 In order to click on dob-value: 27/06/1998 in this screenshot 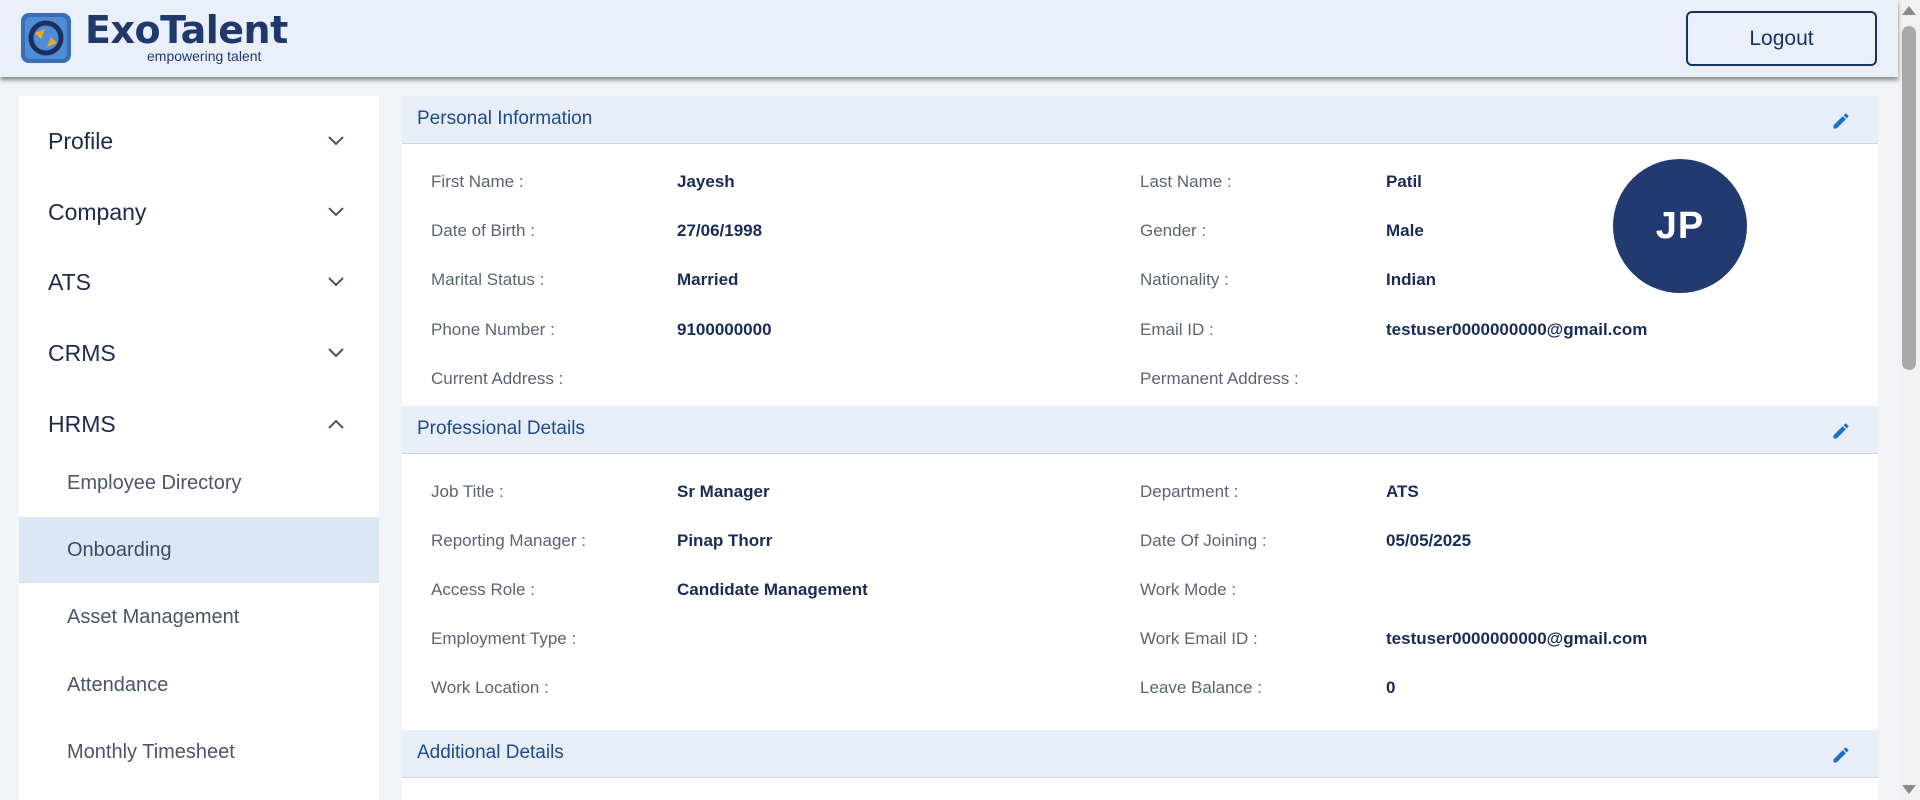, I will do `click(720, 230)`.